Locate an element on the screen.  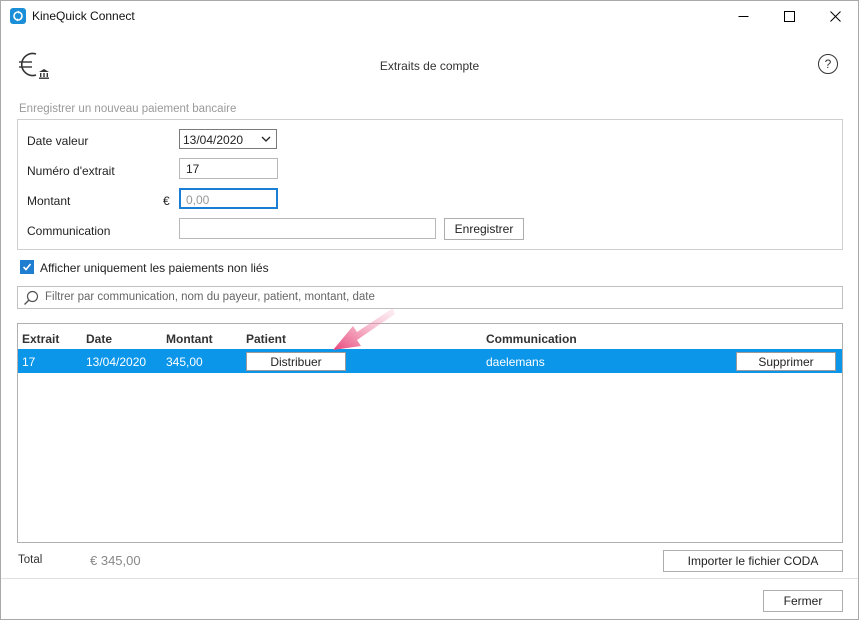
cell-extrait: 17 is located at coordinates (29, 362).